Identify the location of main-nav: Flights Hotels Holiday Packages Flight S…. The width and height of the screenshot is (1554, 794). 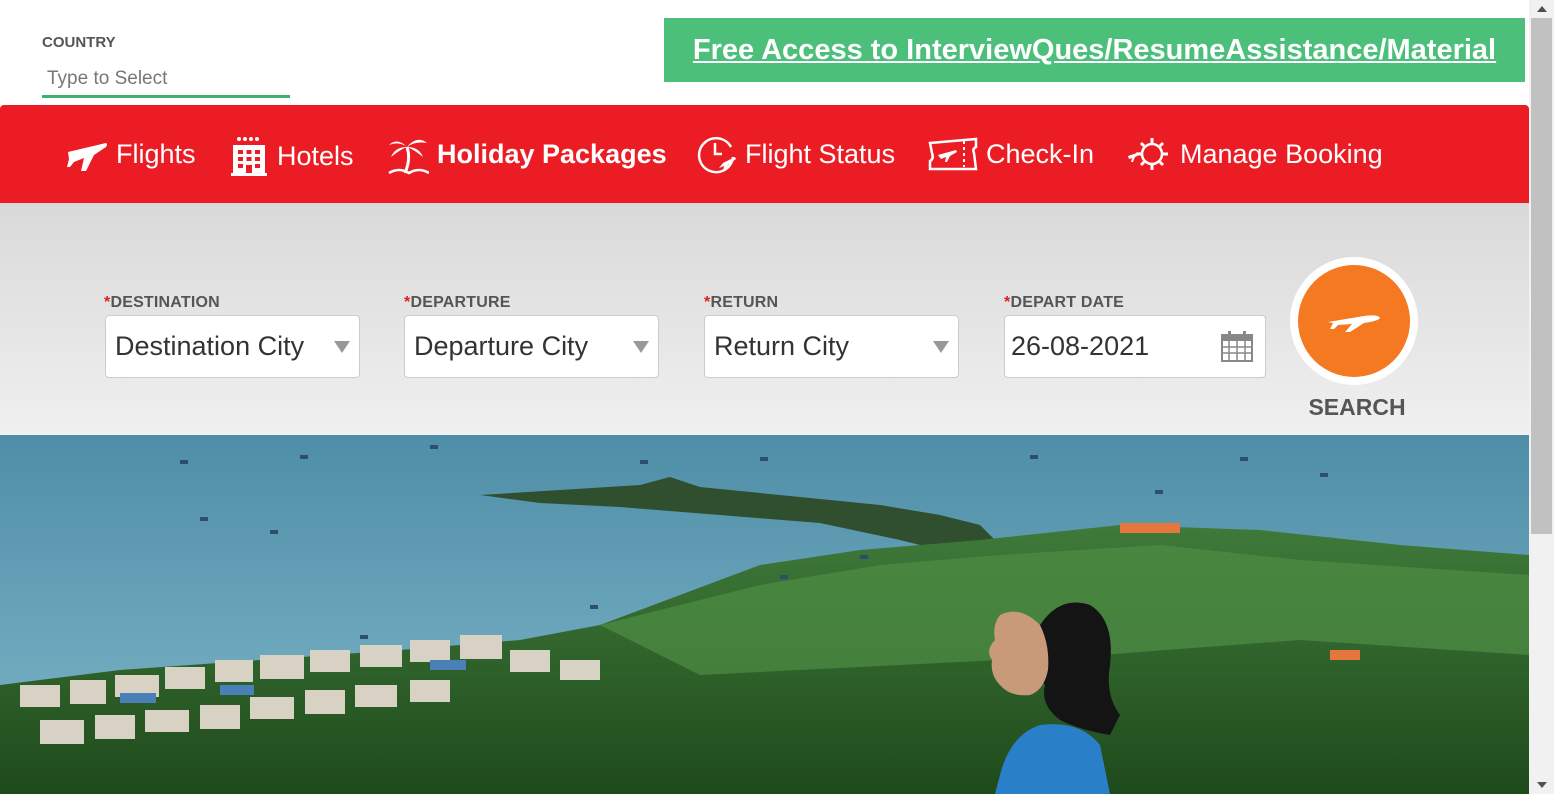
(764, 154).